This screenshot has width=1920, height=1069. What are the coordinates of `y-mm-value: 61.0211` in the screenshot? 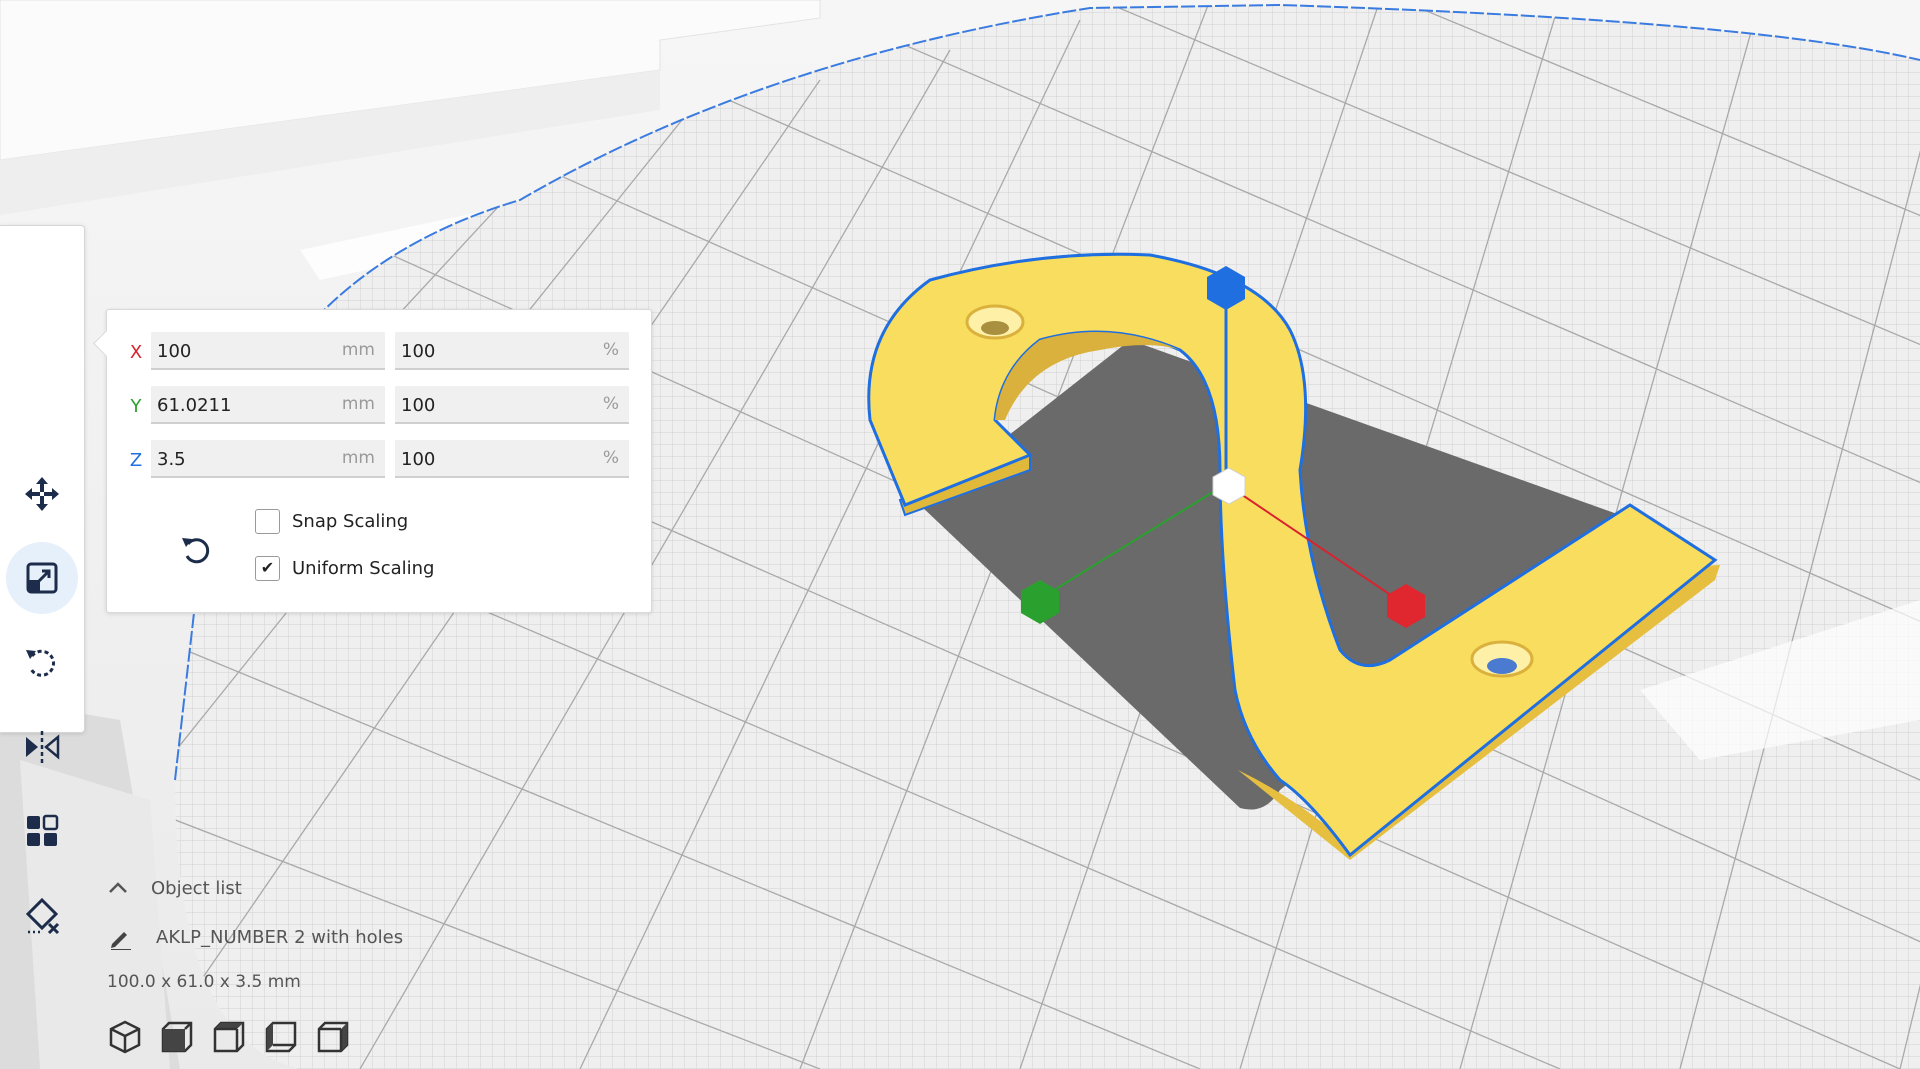 It's located at (194, 405).